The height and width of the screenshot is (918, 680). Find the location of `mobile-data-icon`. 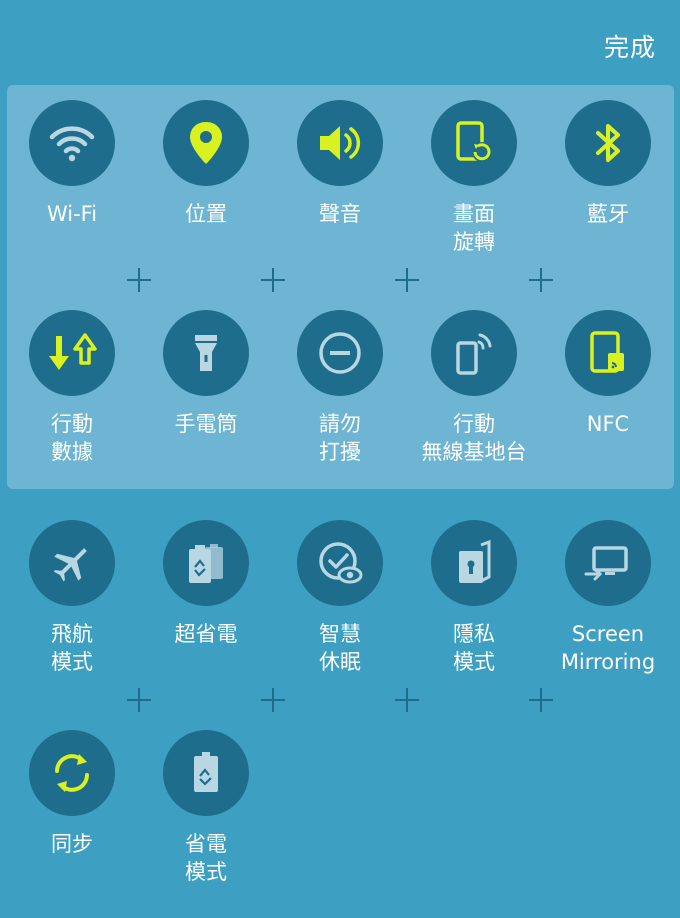

mobile-data-icon is located at coordinates (73, 351).